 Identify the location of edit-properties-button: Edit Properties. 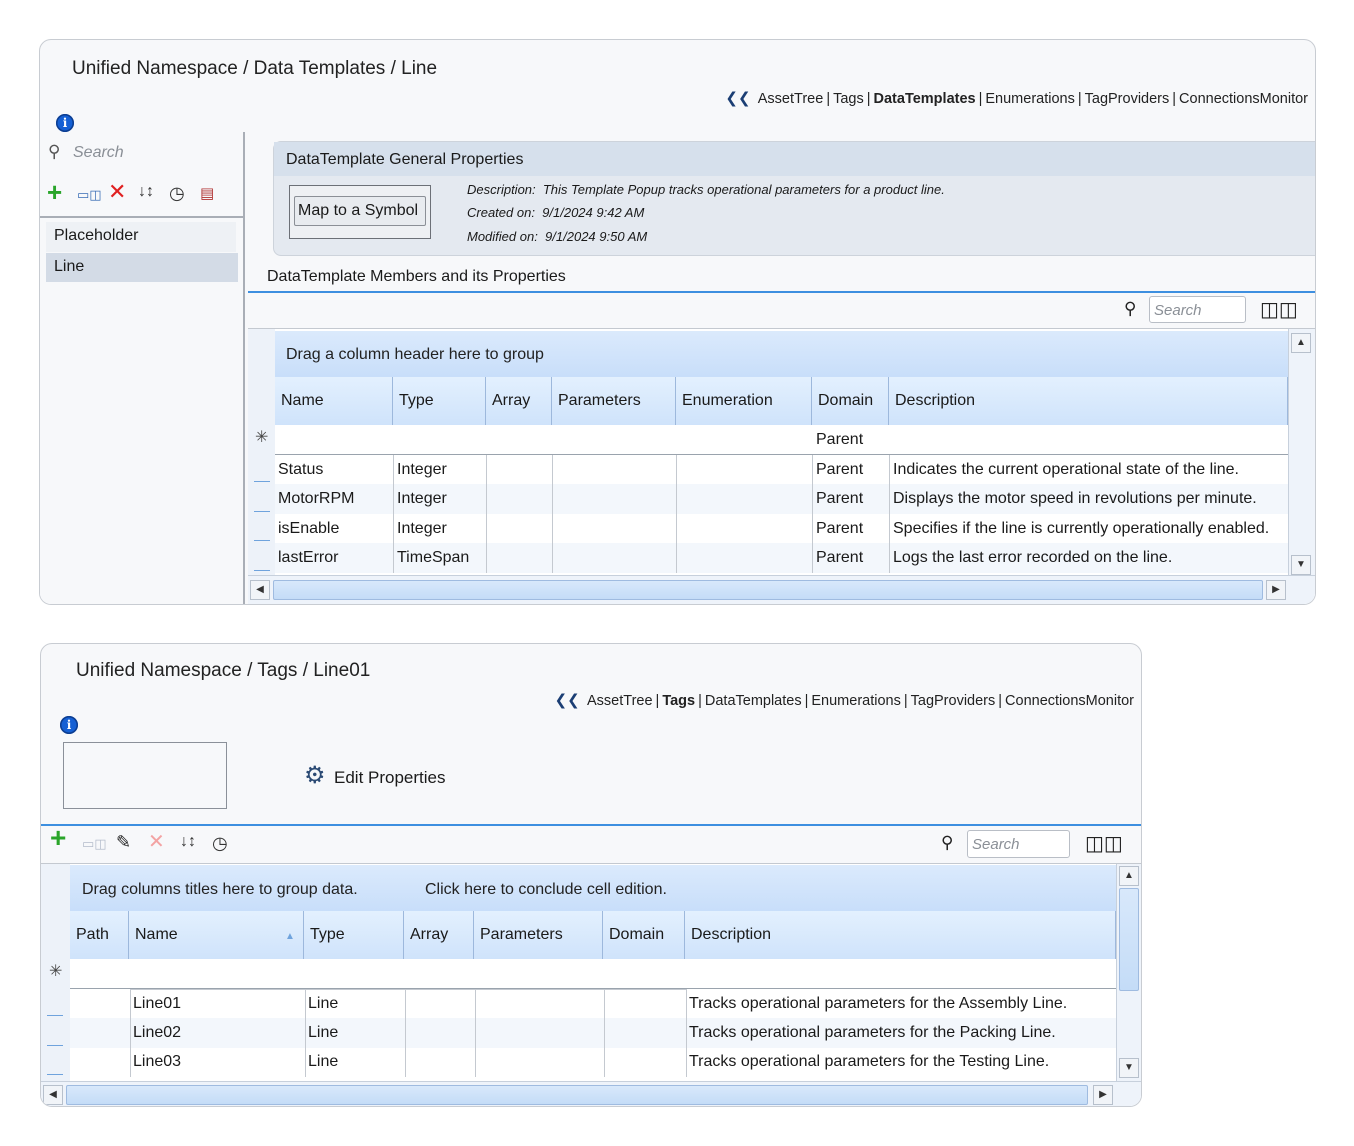
(390, 778).